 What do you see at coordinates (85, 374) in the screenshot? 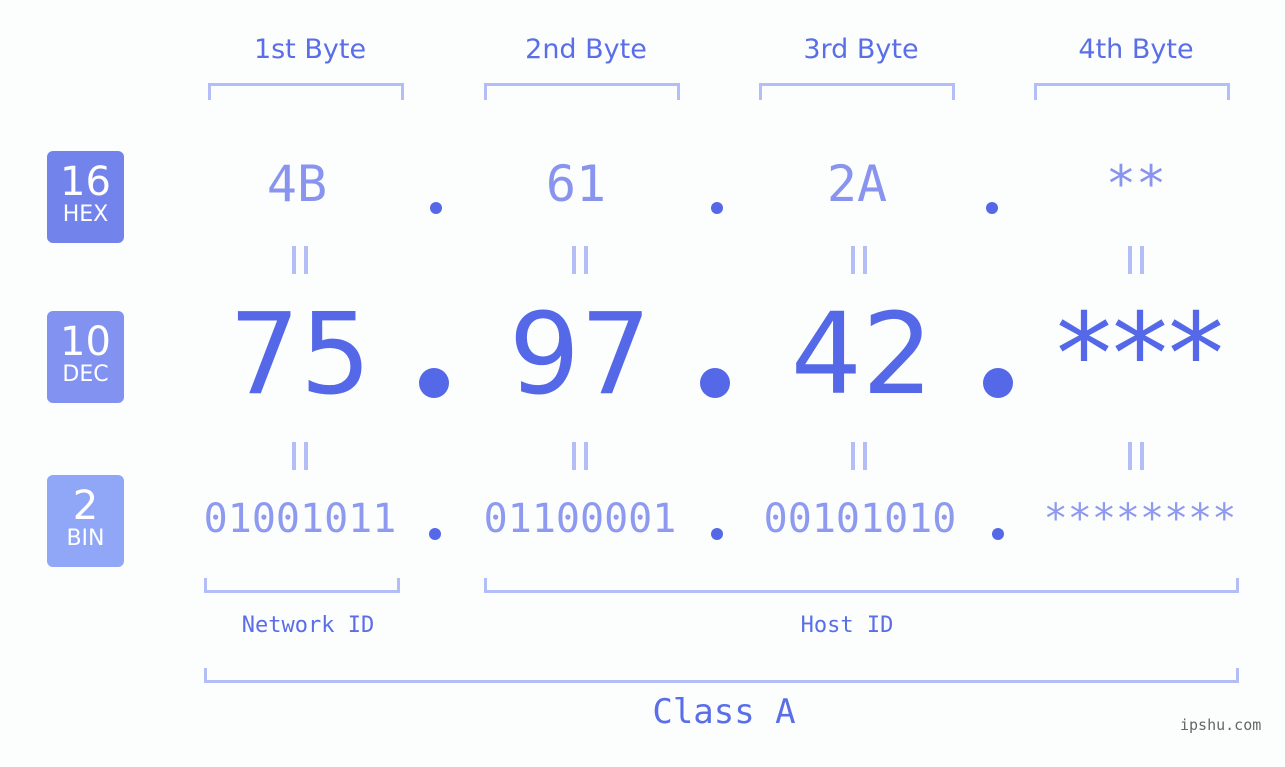
I see `dec-badge-label: DEC` at bounding box center [85, 374].